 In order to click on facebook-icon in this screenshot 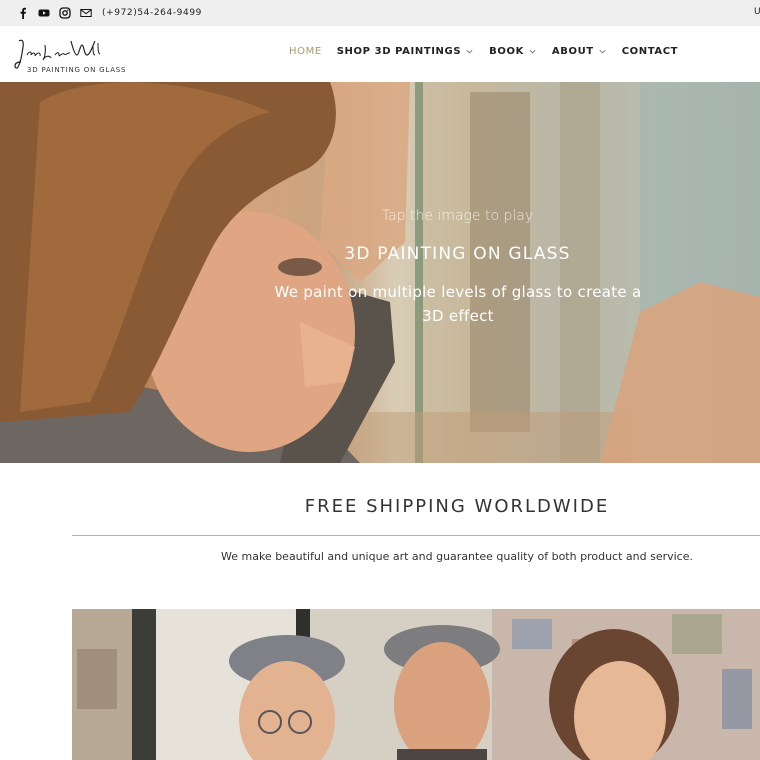, I will do `click(23, 13)`.